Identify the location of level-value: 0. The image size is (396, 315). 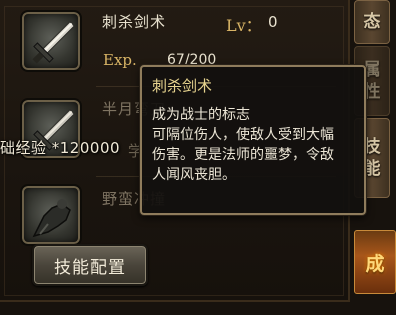
(273, 22).